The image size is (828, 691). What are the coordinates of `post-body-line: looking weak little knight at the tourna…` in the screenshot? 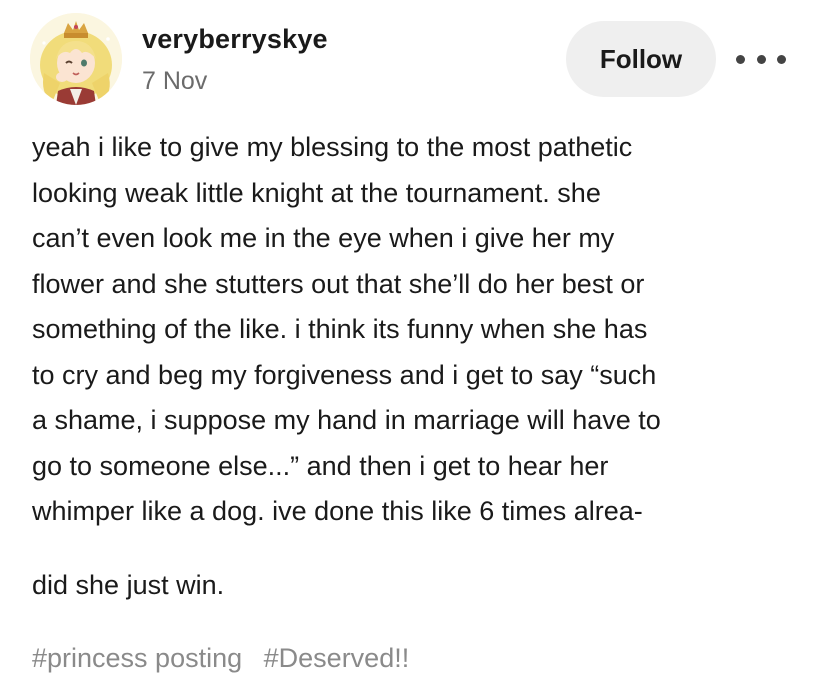 It's located at (316, 192).